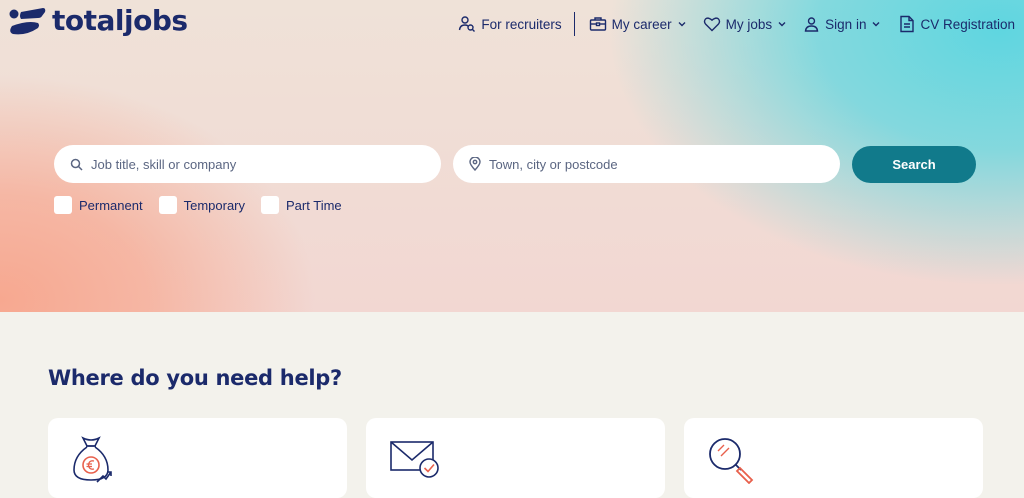  I want to click on permanent-checkbox, so click(63, 205).